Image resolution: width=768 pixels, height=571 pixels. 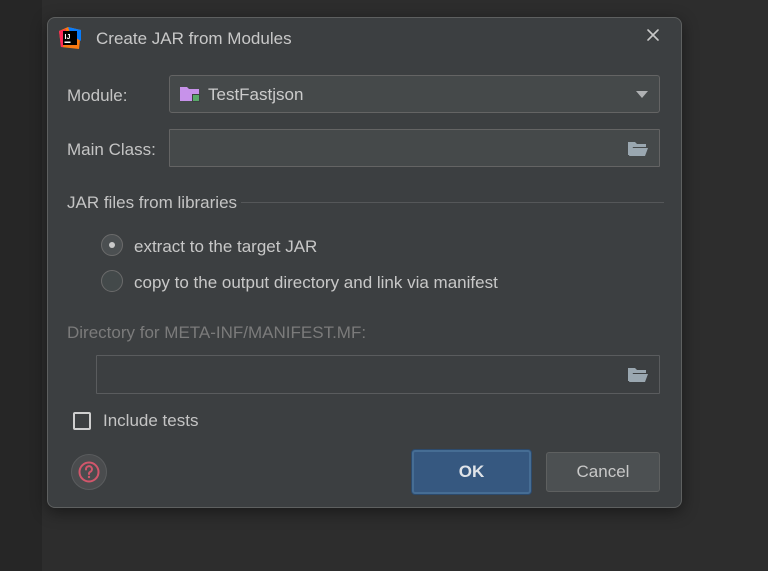 What do you see at coordinates (653, 35) in the screenshot?
I see `close-icon` at bounding box center [653, 35].